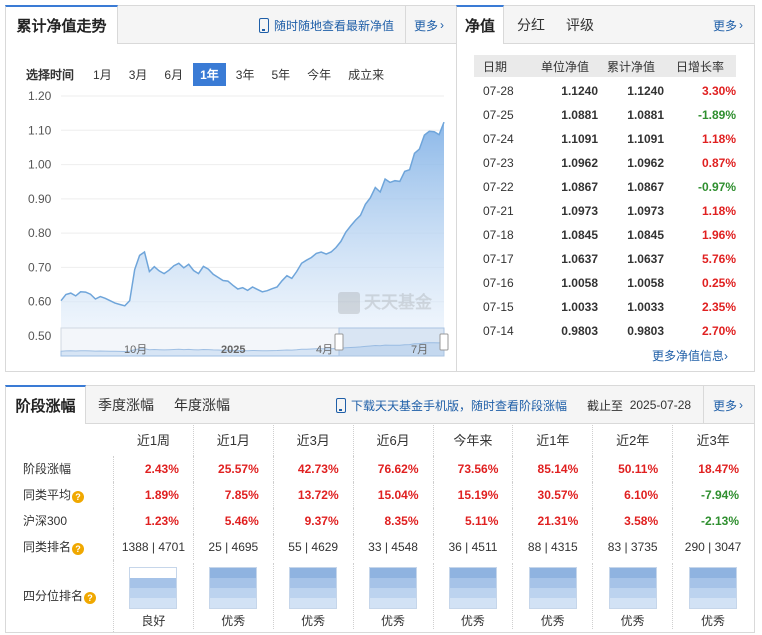 The width and height of the screenshot is (762, 635). What do you see at coordinates (40, 96) in the screenshot?
I see `y-tick-label: 1.20` at bounding box center [40, 96].